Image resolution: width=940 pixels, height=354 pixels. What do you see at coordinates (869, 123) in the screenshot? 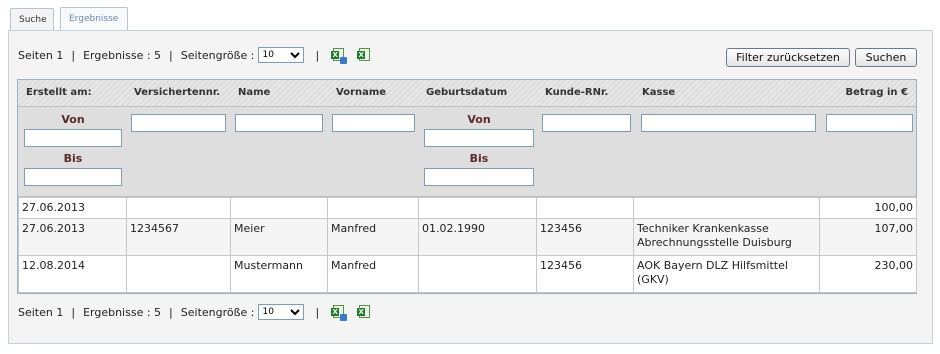
I see `betrag-filter` at bounding box center [869, 123].